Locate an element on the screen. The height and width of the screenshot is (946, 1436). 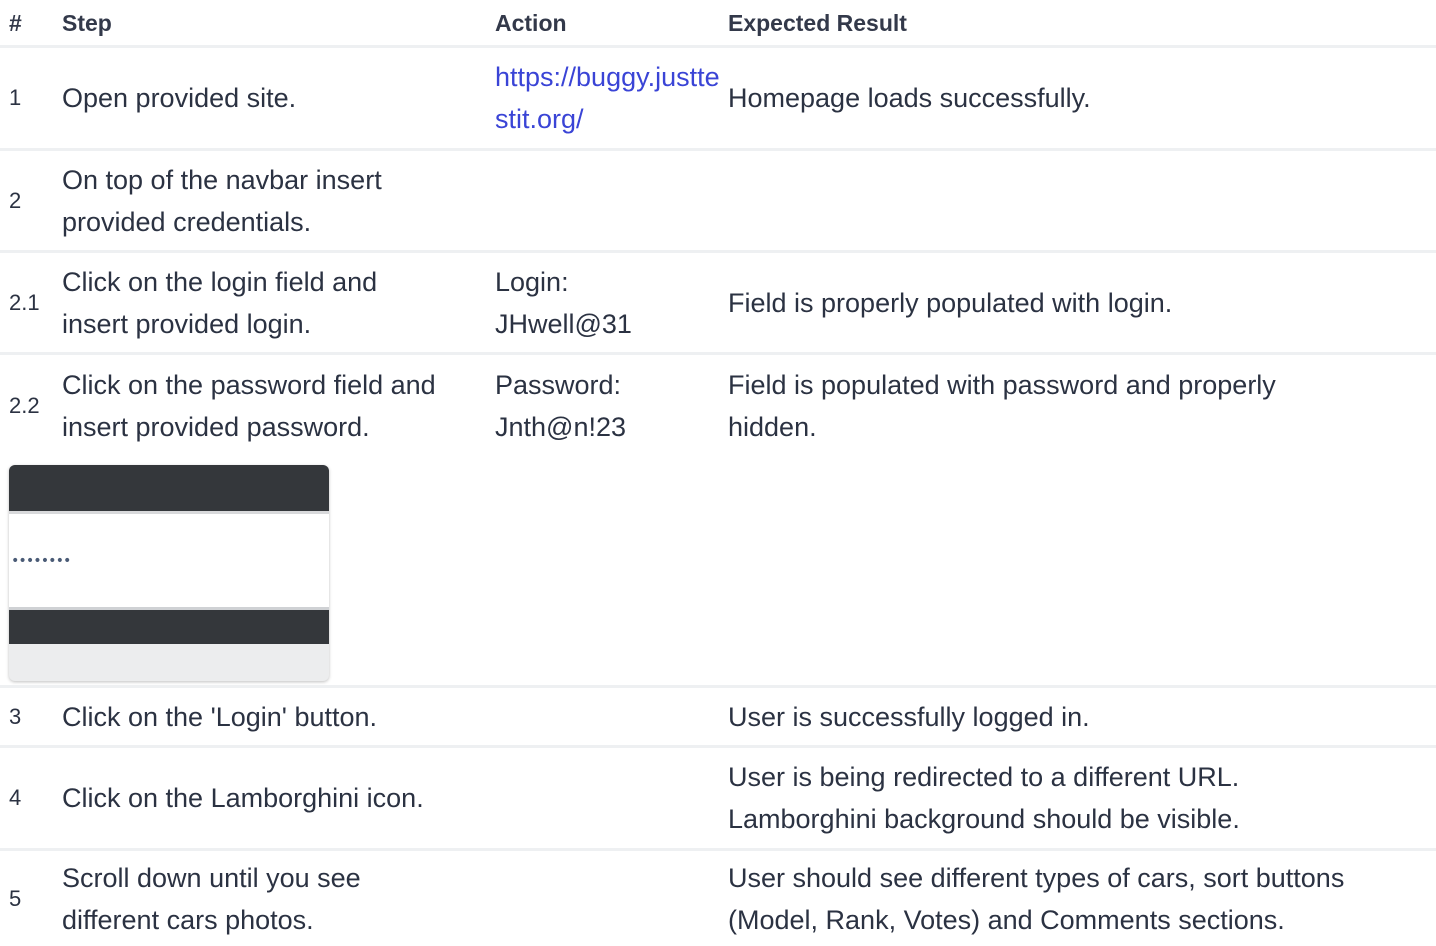
navbar-strip-bottom is located at coordinates (169, 627).